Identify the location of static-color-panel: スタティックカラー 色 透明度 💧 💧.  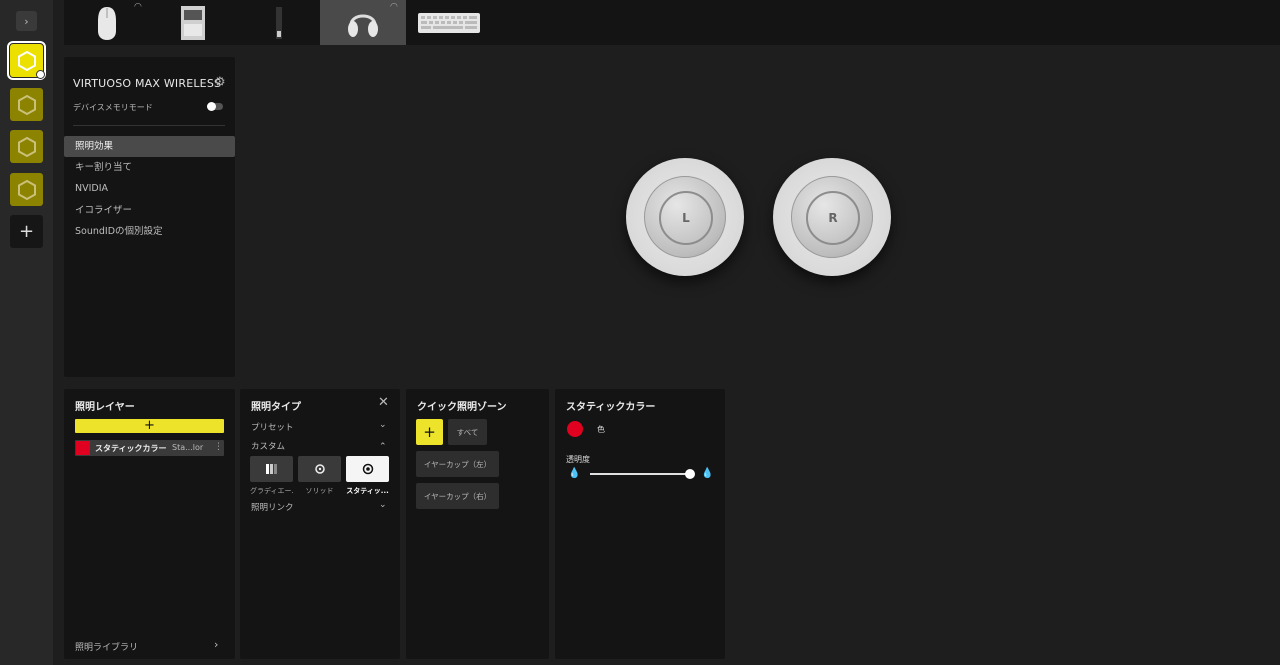
(640, 524).